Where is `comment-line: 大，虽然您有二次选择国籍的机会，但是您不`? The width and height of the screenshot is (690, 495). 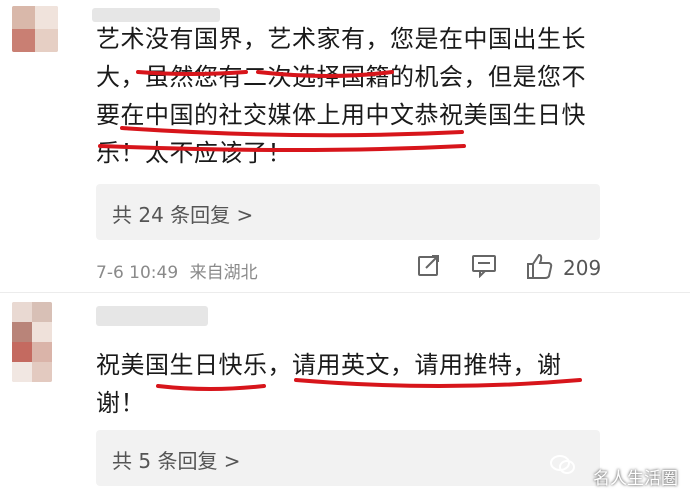
comment-line: 大，虽然您有二次选择国籍的机会，但是您不 is located at coordinates (341, 77).